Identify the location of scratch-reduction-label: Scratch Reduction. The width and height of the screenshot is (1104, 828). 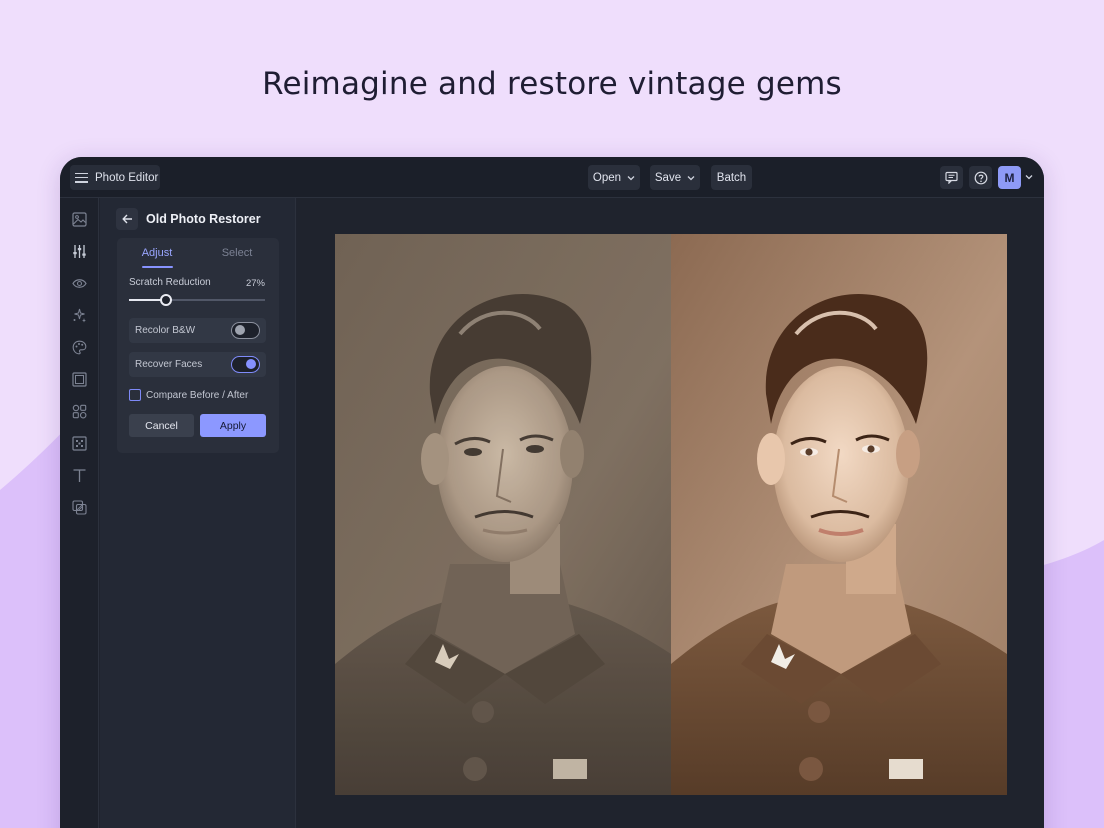
(170, 282).